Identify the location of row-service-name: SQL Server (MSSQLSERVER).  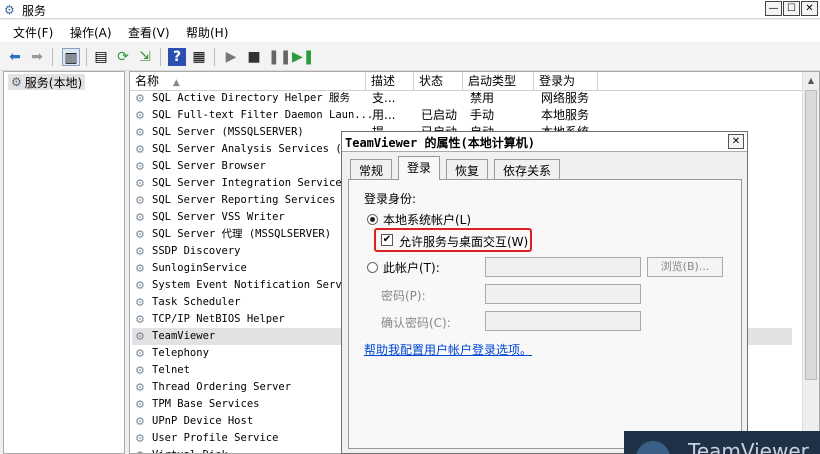
(228, 132).